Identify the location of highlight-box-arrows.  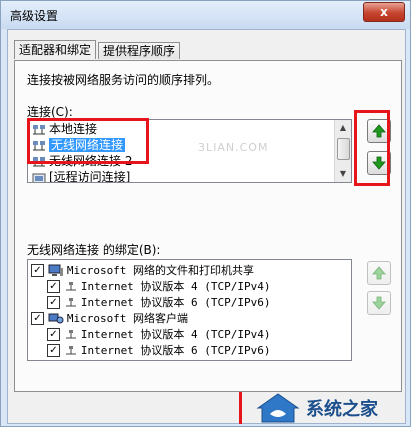
(372, 148).